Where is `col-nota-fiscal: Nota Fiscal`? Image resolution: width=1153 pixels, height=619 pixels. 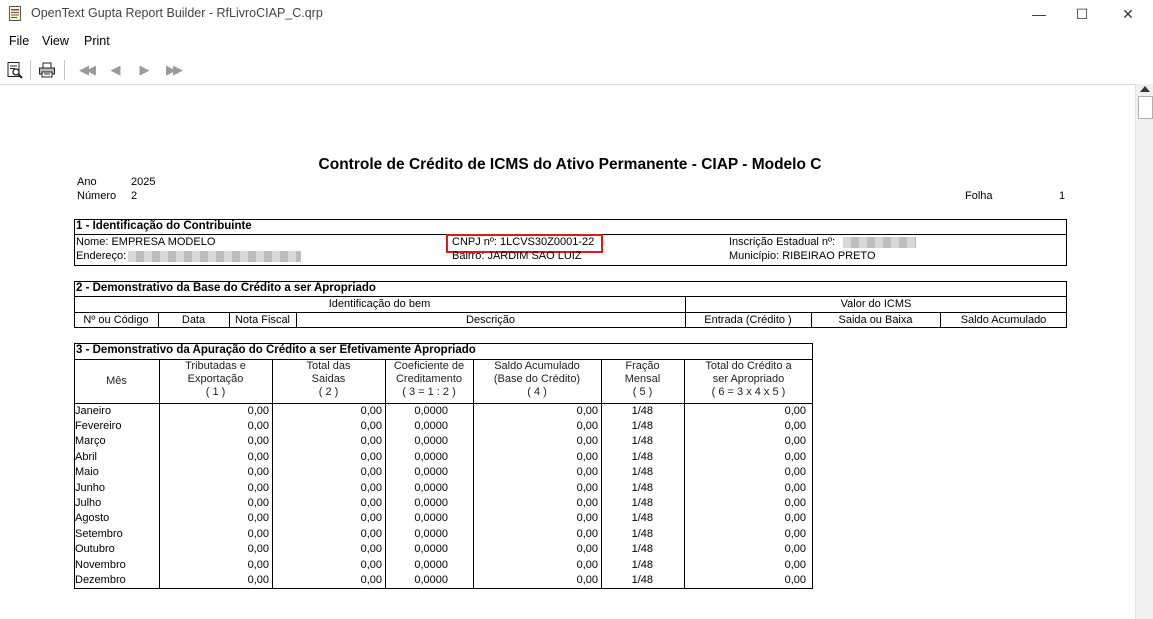
col-nota-fiscal: Nota Fiscal is located at coordinates (262, 320).